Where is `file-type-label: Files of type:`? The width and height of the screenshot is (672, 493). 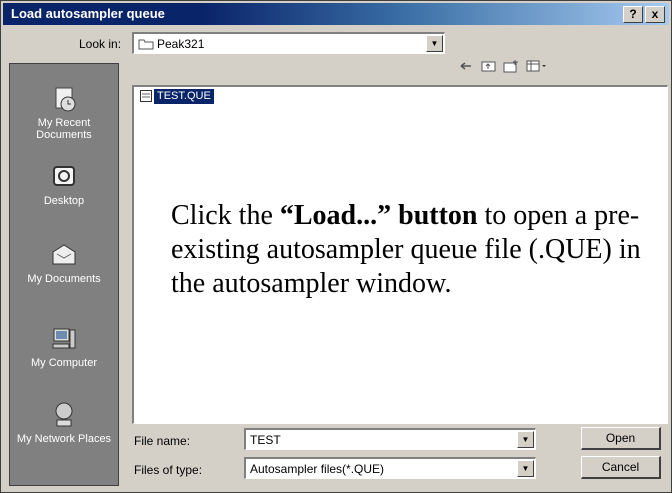
file-type-label: Files of type: is located at coordinates (168, 470).